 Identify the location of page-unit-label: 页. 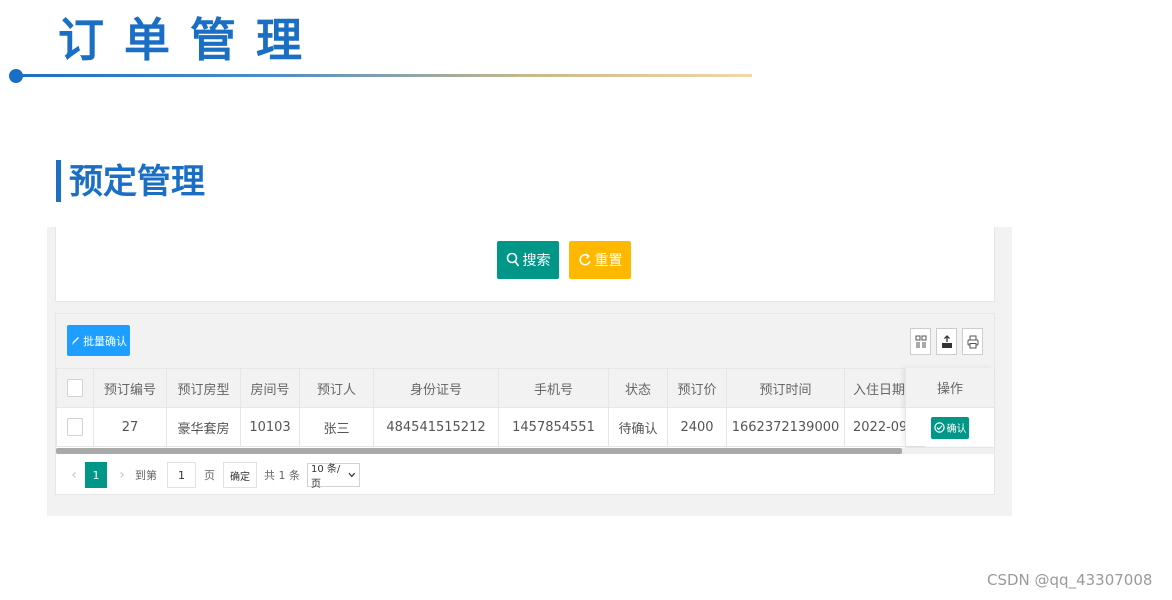
(209, 475).